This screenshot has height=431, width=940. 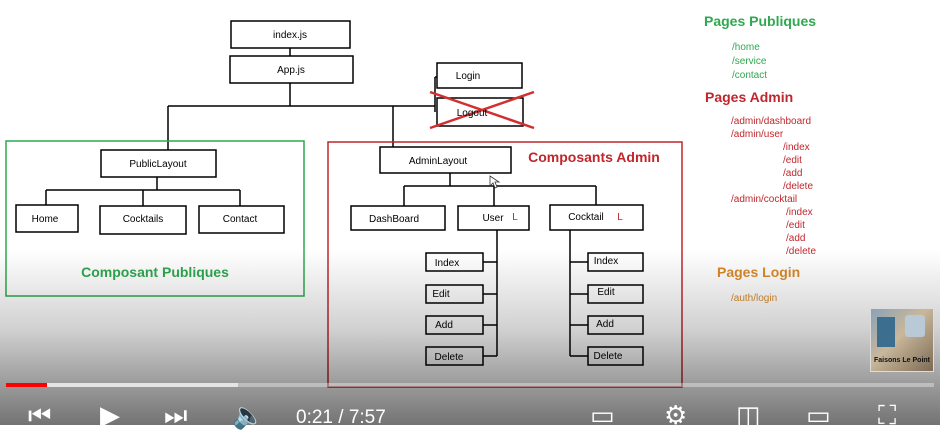 What do you see at coordinates (887, 416) in the screenshot?
I see `fullscreen-icon: ⛶` at bounding box center [887, 416].